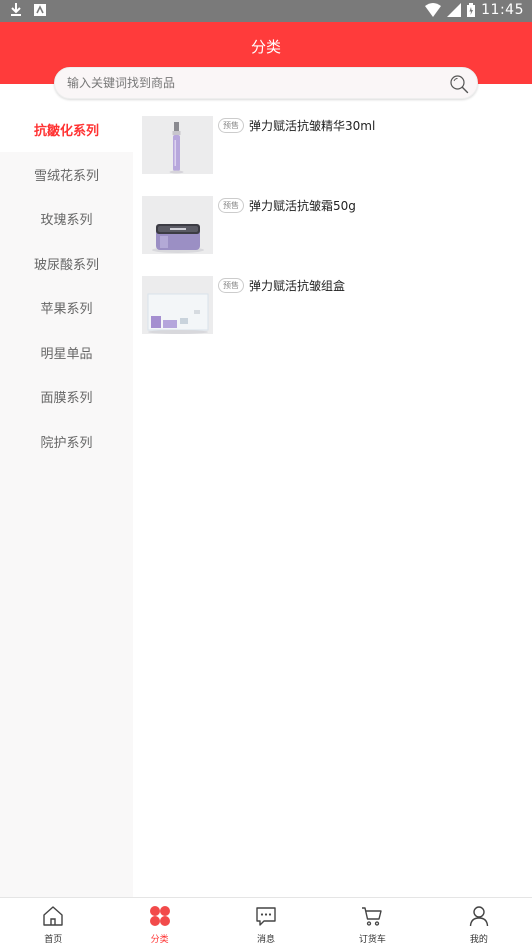  What do you see at coordinates (312, 125) in the screenshot?
I see `product-title: 弹力赋活抗皱精华30ml` at bounding box center [312, 125].